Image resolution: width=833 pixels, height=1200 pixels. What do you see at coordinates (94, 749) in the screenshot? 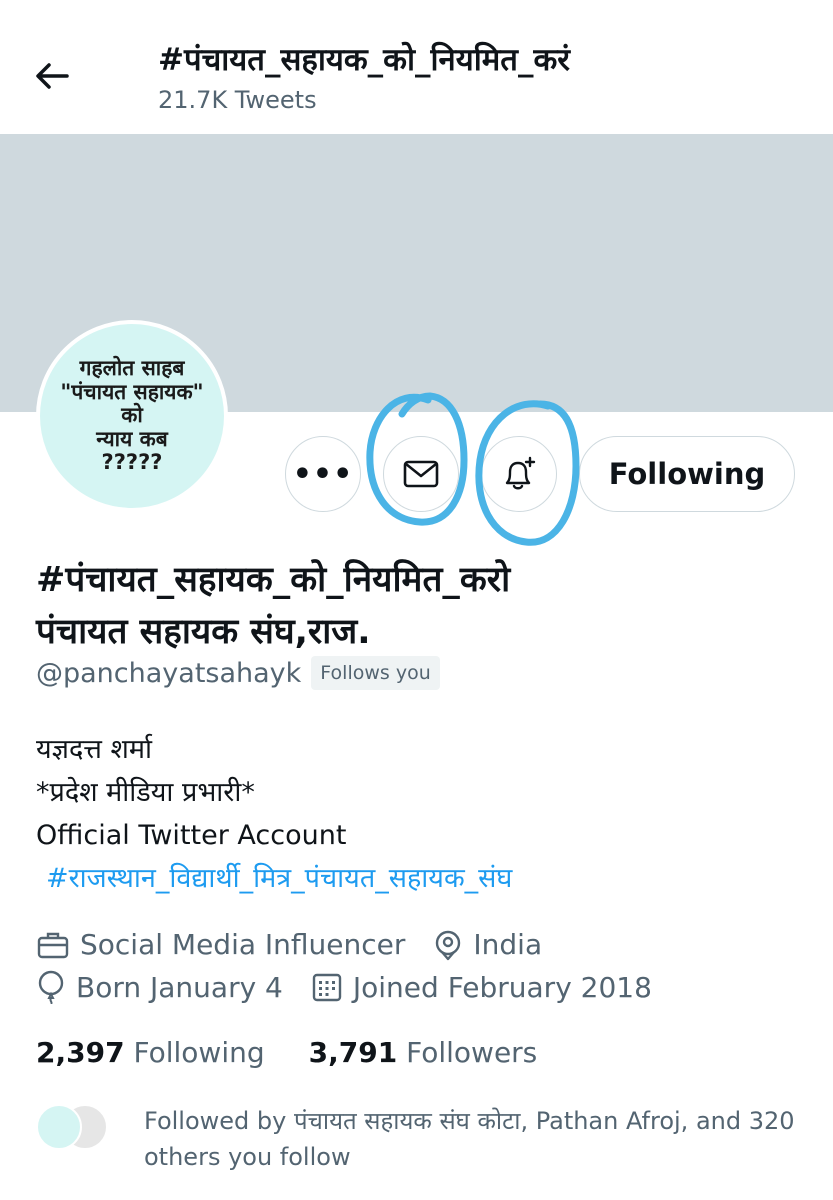
I see `bio-line: यज्ञदत्त शर्मा` at bounding box center [94, 749].